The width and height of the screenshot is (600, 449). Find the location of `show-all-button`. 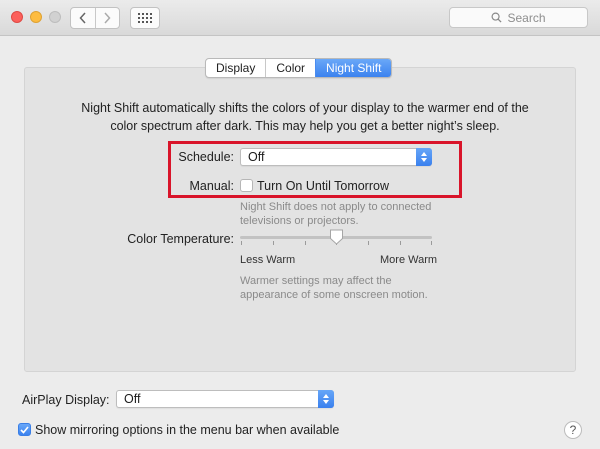

show-all-button is located at coordinates (145, 18).